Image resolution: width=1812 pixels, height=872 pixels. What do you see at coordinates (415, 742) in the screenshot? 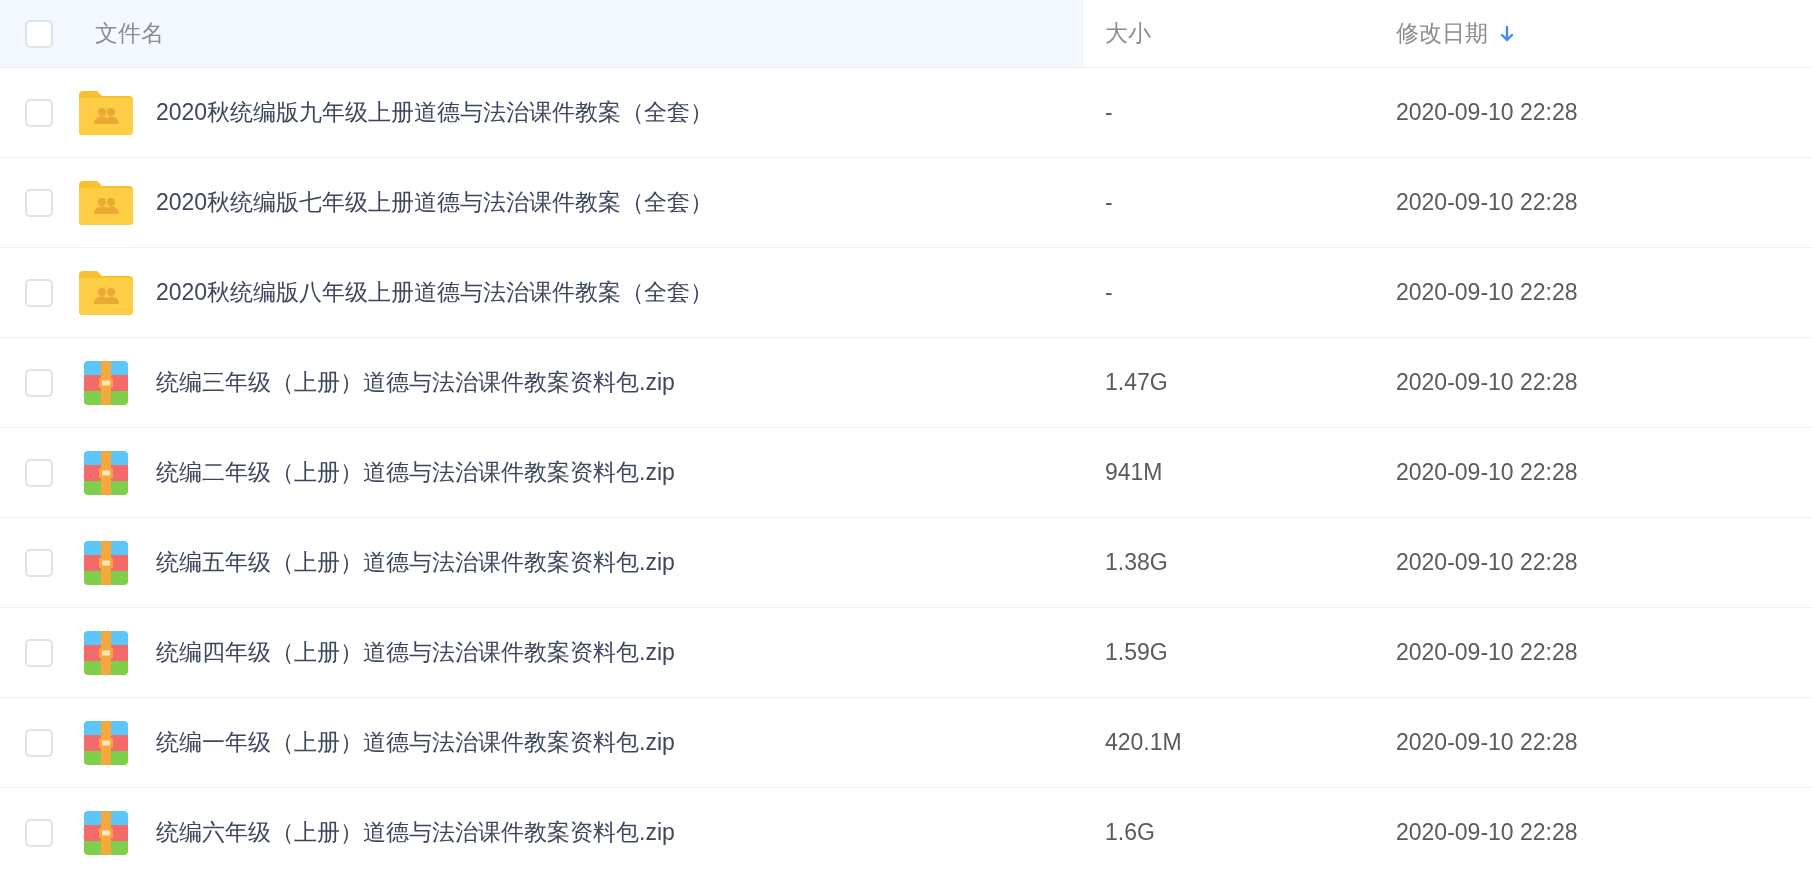
I see `file-name: 统编一年级（上册）道德与法治课件教案资料包.zip` at bounding box center [415, 742].